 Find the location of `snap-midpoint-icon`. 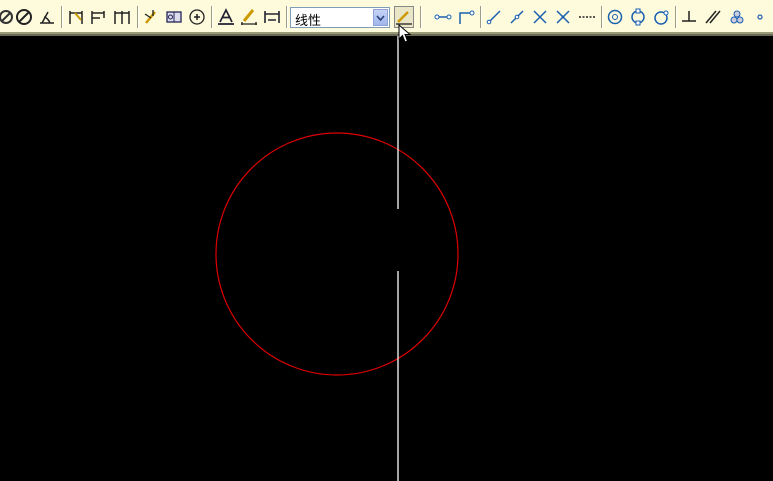

snap-midpoint-icon is located at coordinates (466, 17).